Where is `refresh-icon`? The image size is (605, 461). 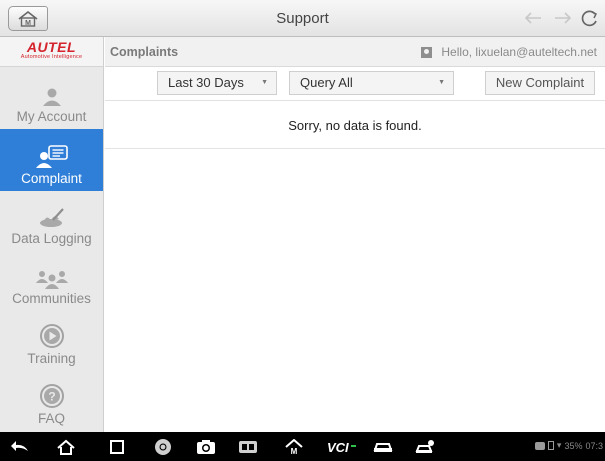 refresh-icon is located at coordinates (590, 18).